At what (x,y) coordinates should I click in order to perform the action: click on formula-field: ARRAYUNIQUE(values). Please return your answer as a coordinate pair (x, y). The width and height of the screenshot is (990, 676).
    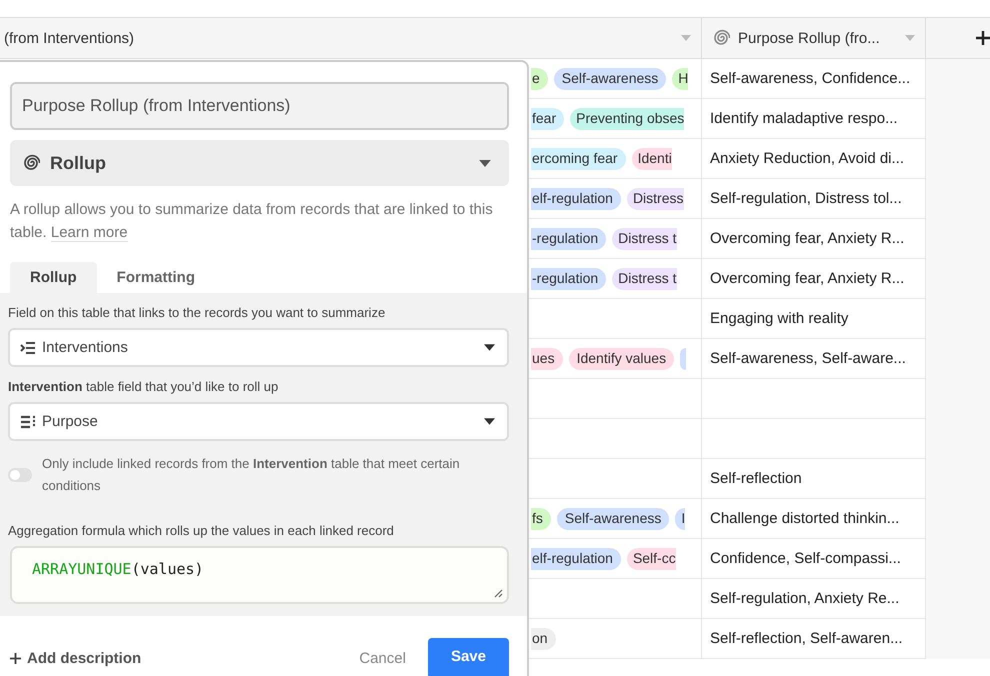
    Looking at the image, I should click on (259, 575).